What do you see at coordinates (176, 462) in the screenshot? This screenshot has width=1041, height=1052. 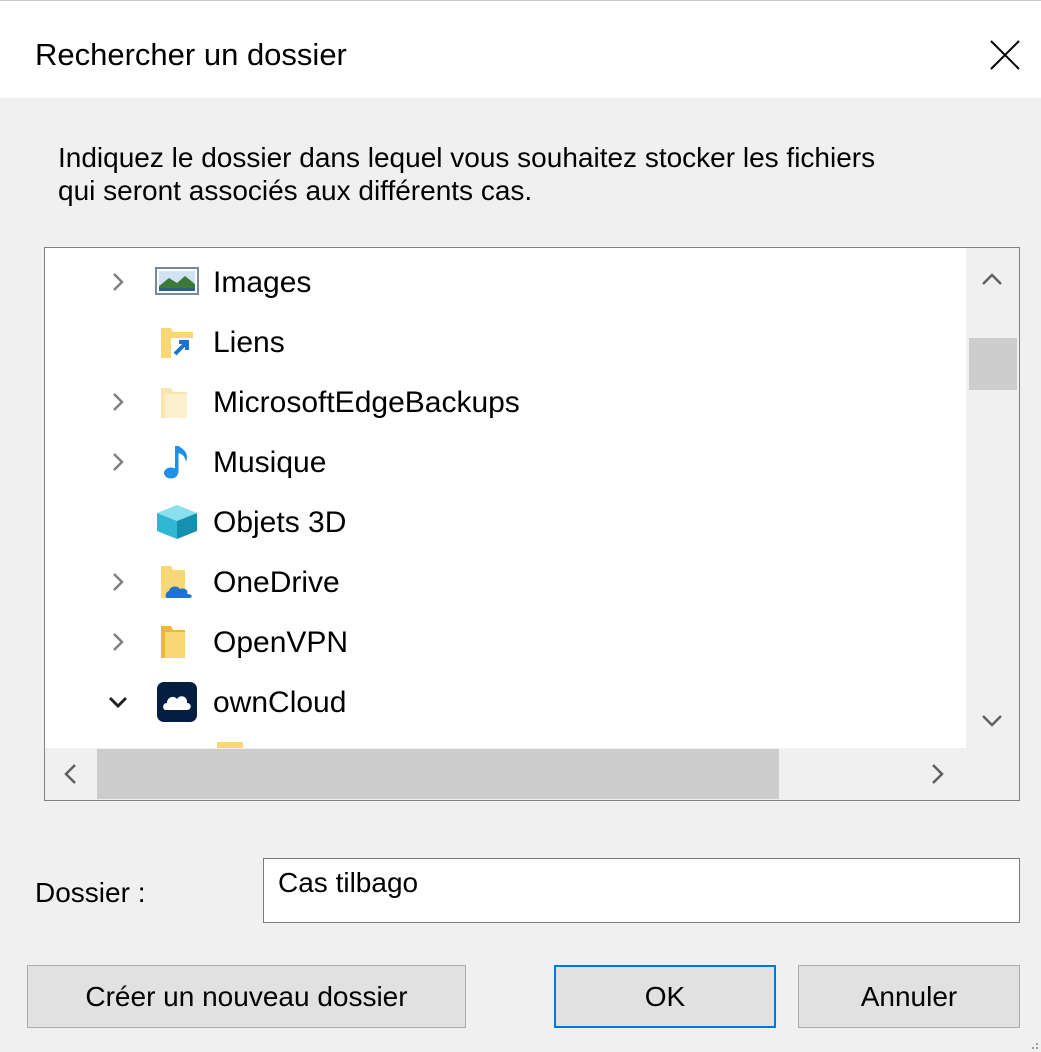 I see `music-icon` at bounding box center [176, 462].